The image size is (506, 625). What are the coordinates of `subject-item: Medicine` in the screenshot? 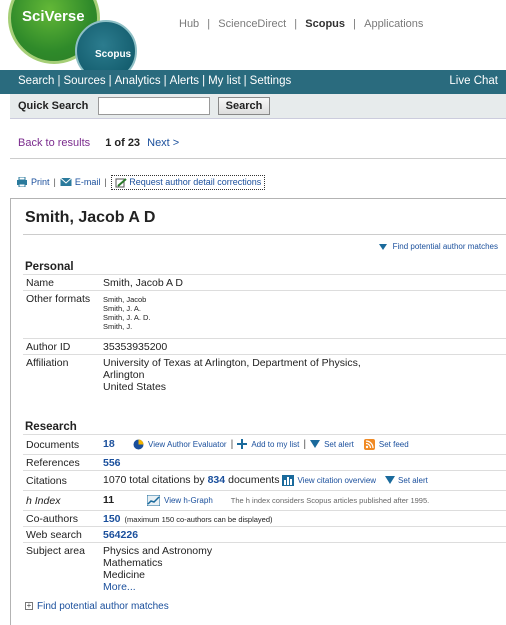 It's located at (124, 575).